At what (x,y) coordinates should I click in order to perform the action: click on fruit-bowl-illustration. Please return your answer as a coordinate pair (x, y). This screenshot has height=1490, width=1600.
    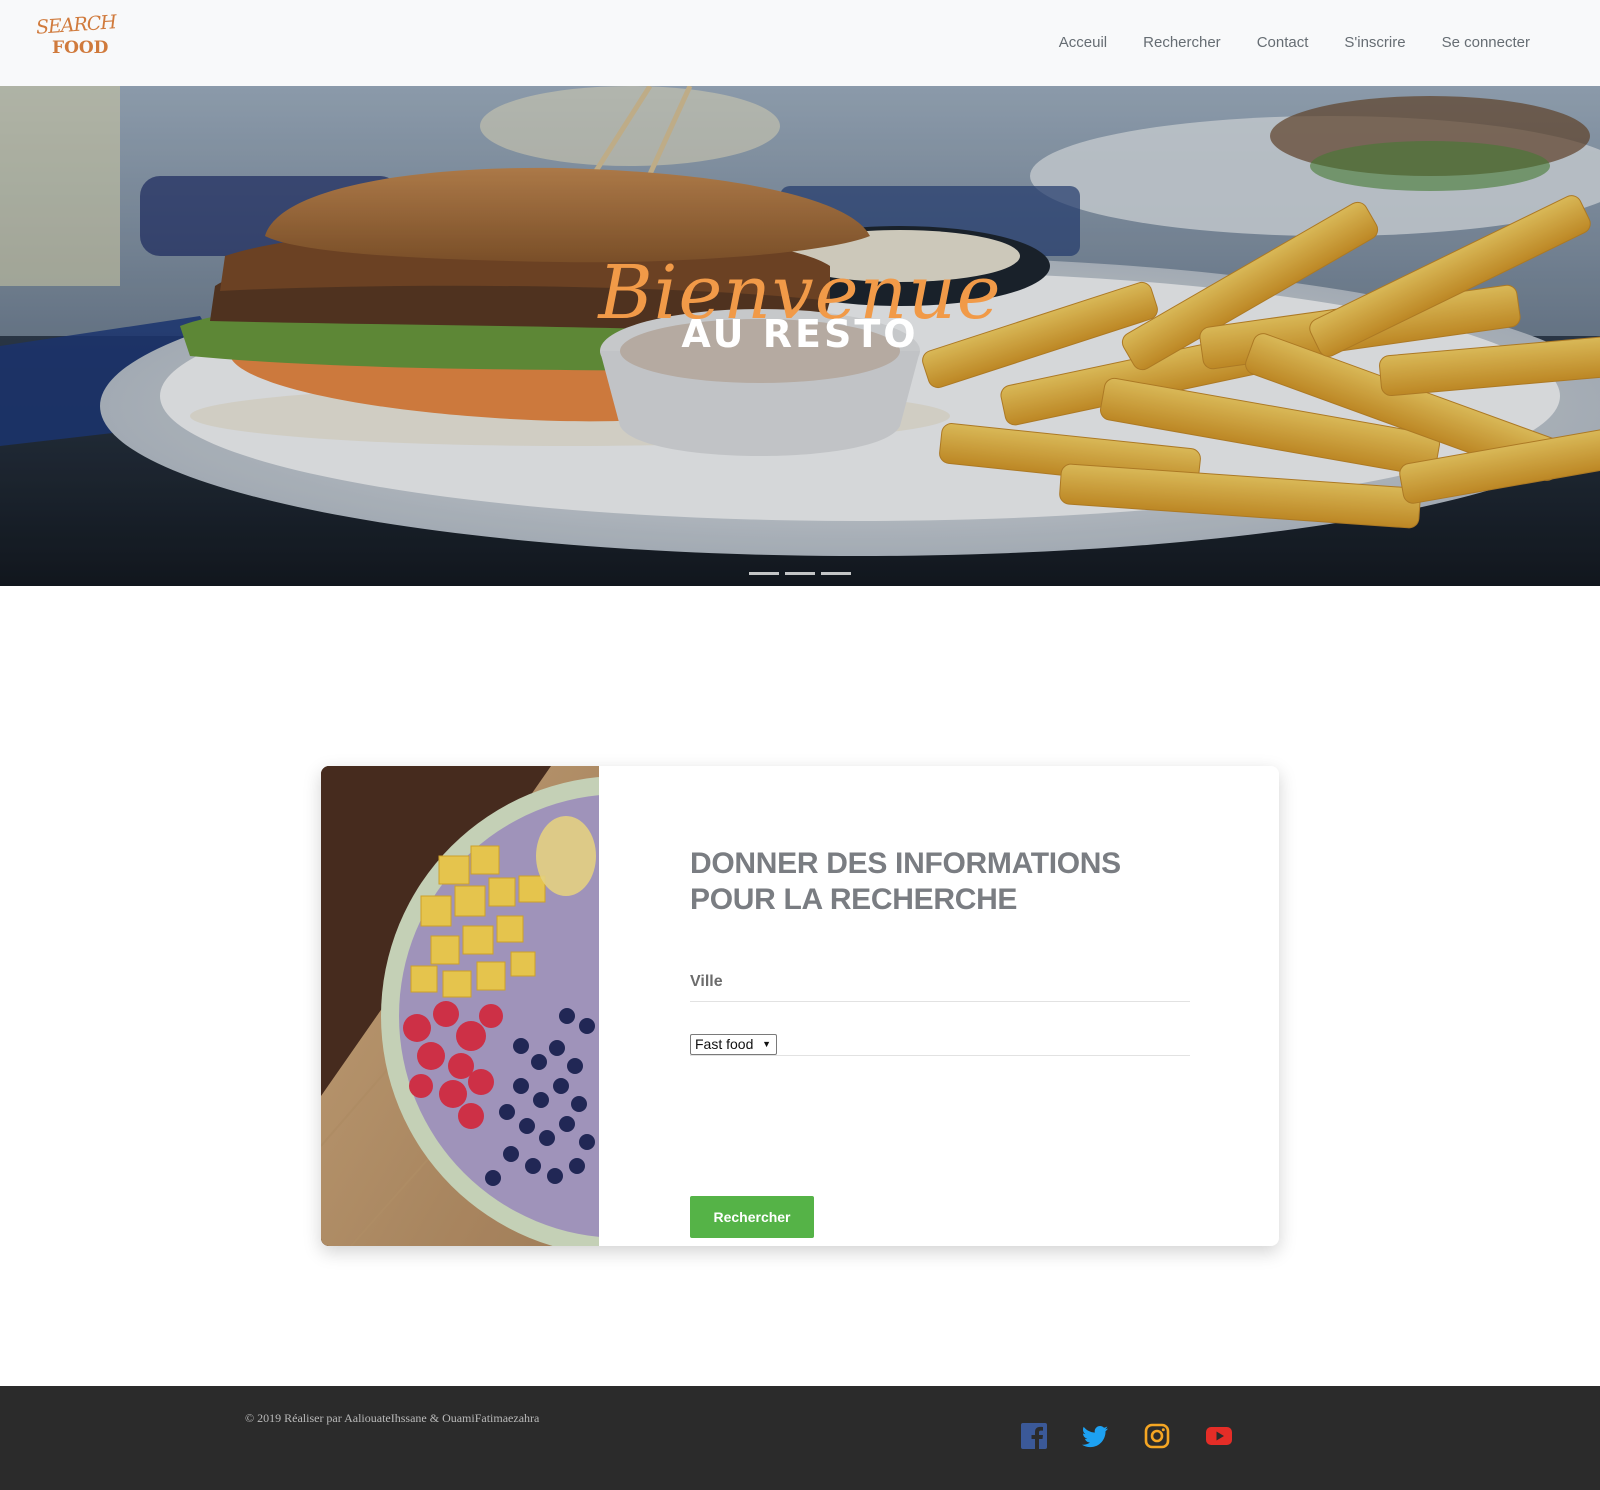
    Looking at the image, I should click on (460, 1006).